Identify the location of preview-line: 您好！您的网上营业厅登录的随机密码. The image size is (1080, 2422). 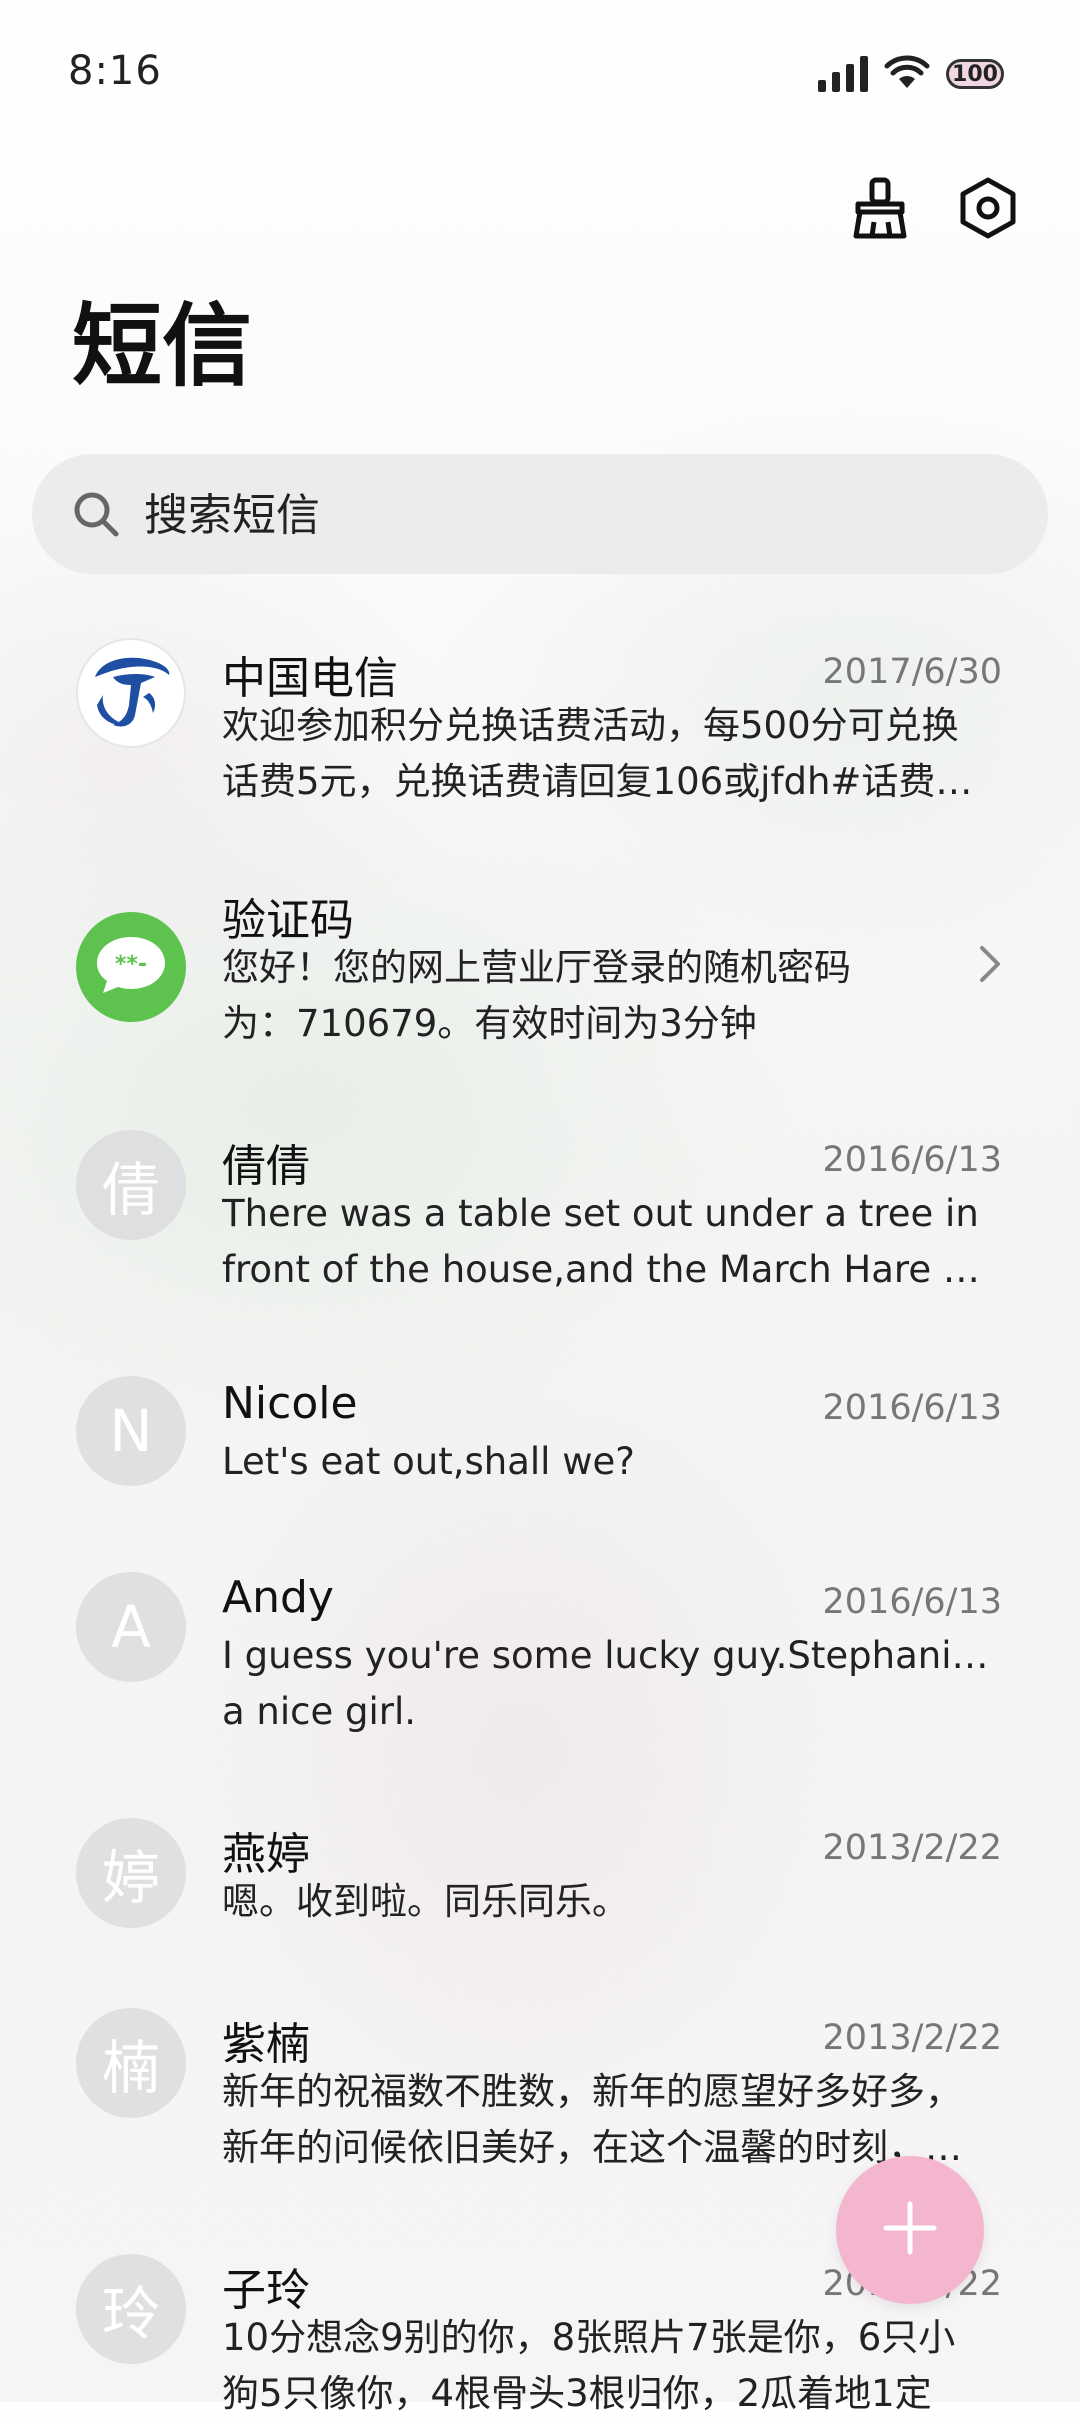
(536, 967).